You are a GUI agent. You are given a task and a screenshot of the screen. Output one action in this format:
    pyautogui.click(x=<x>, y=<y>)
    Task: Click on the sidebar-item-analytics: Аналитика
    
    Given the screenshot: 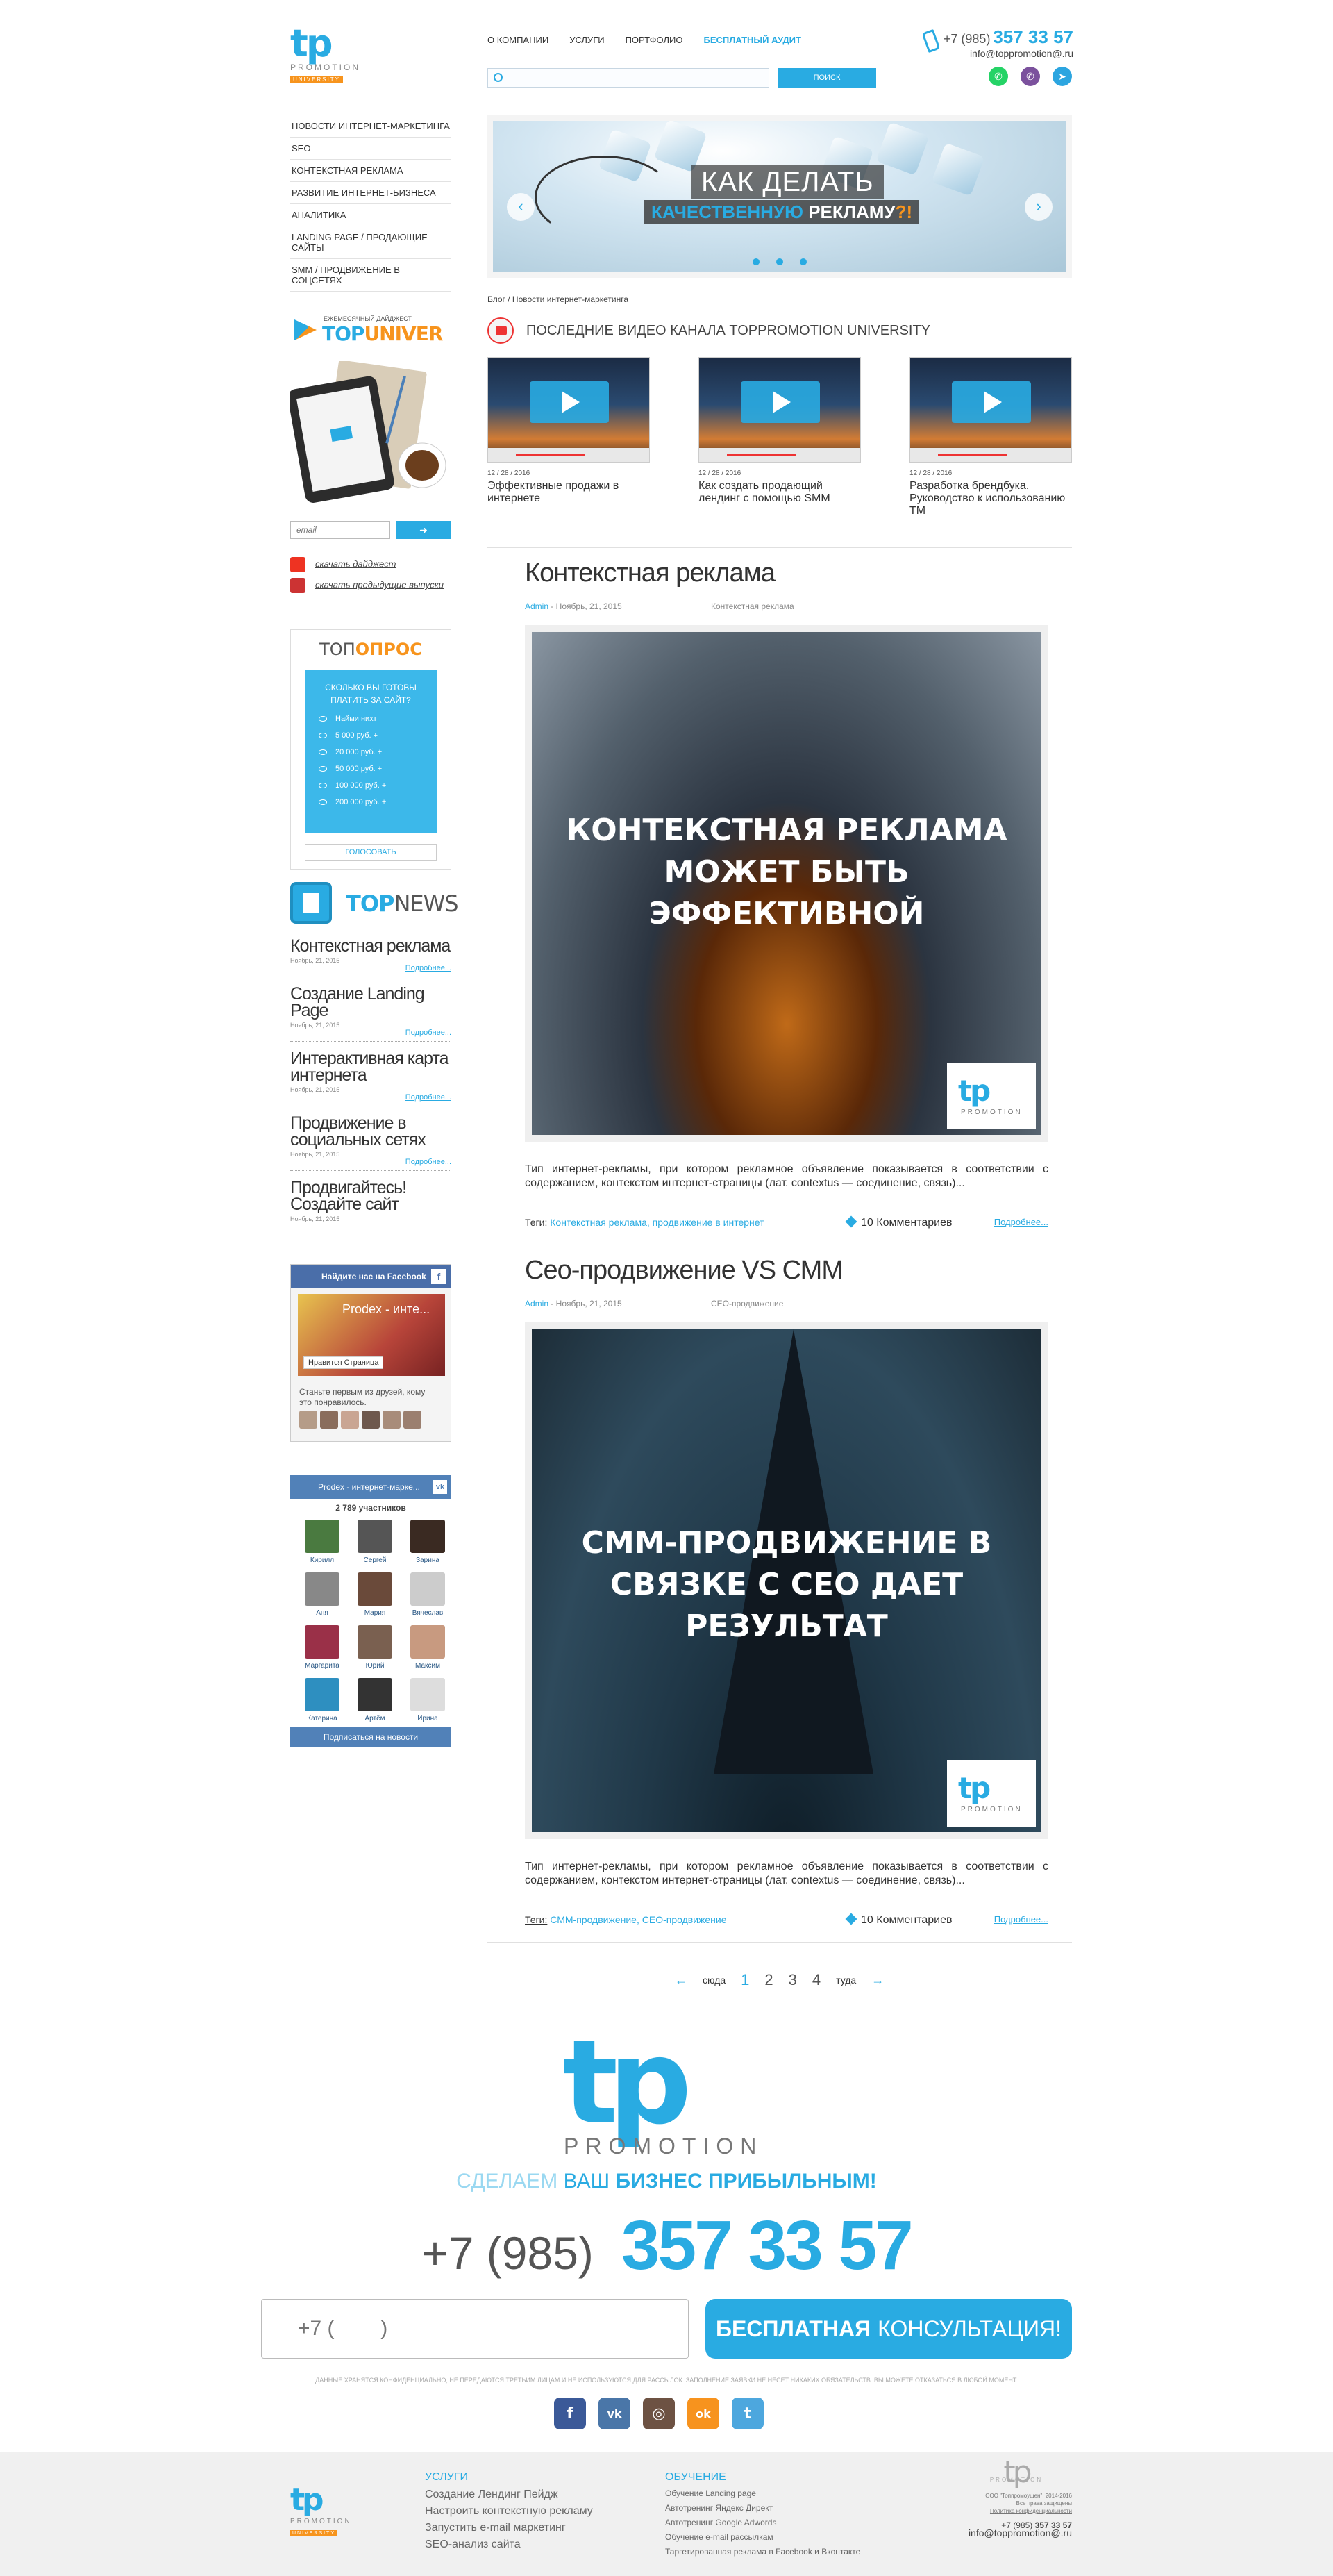 What is the action you would take?
    pyautogui.click(x=370, y=215)
    